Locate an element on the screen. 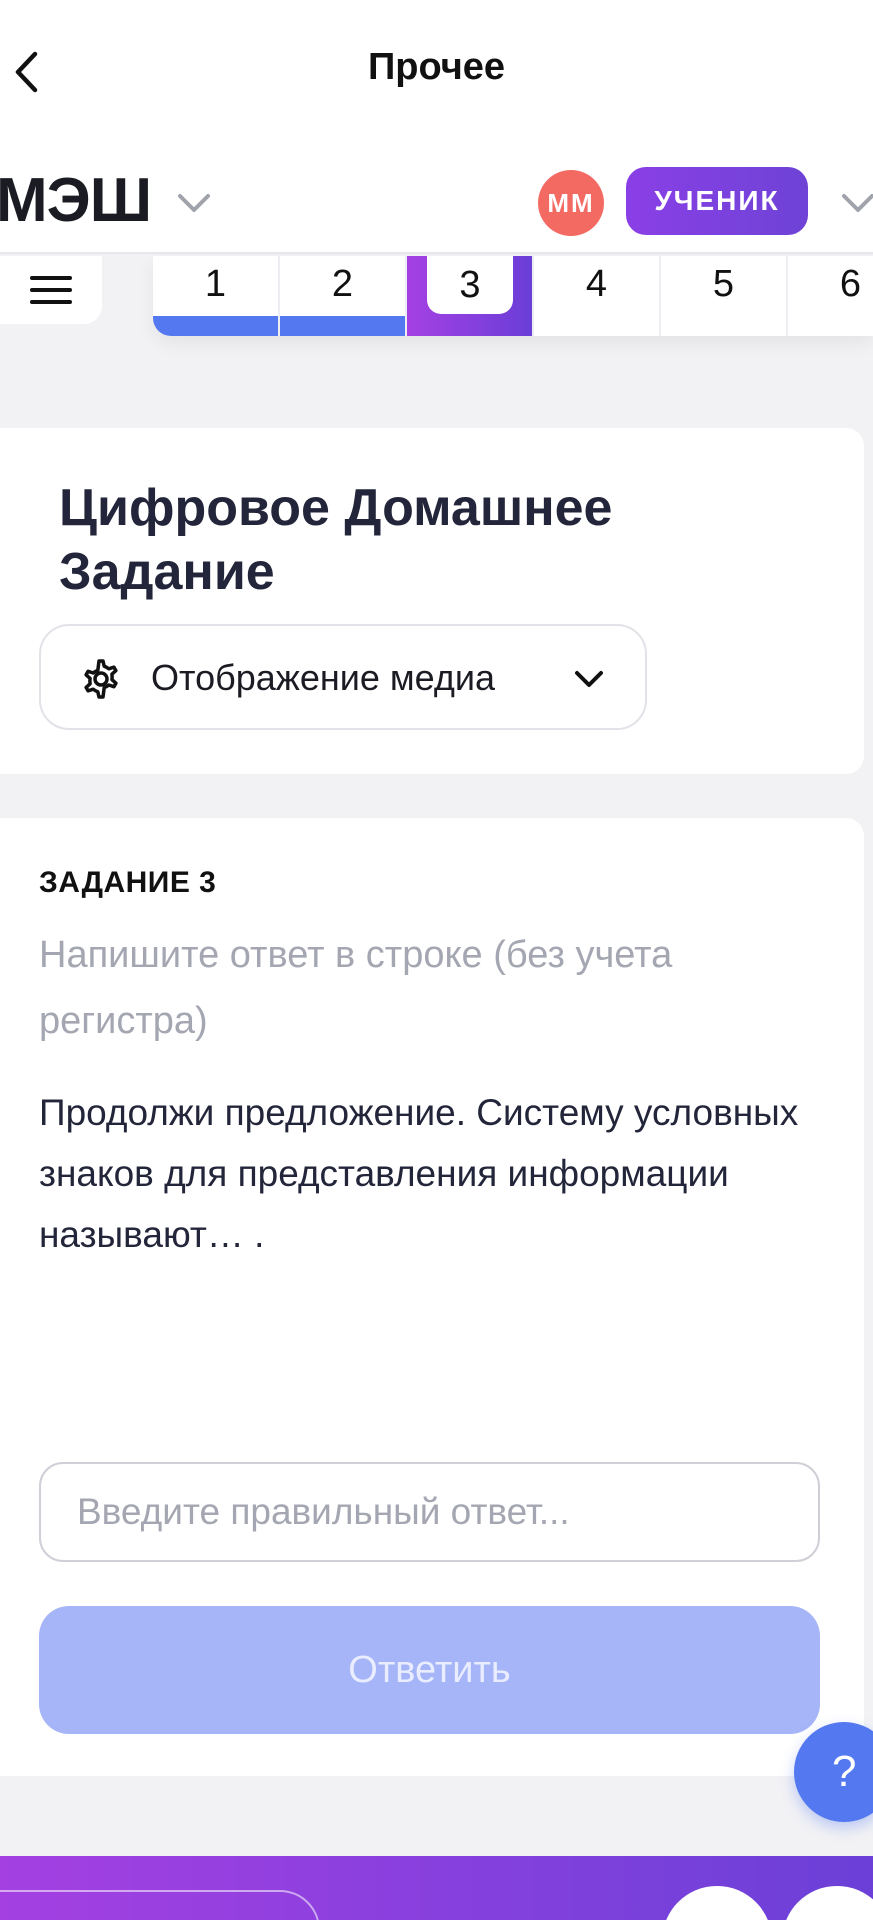 Image resolution: width=873 pixels, height=1920 pixels. task-switcher: 1 2 3 4 5 6 is located at coordinates (513, 296).